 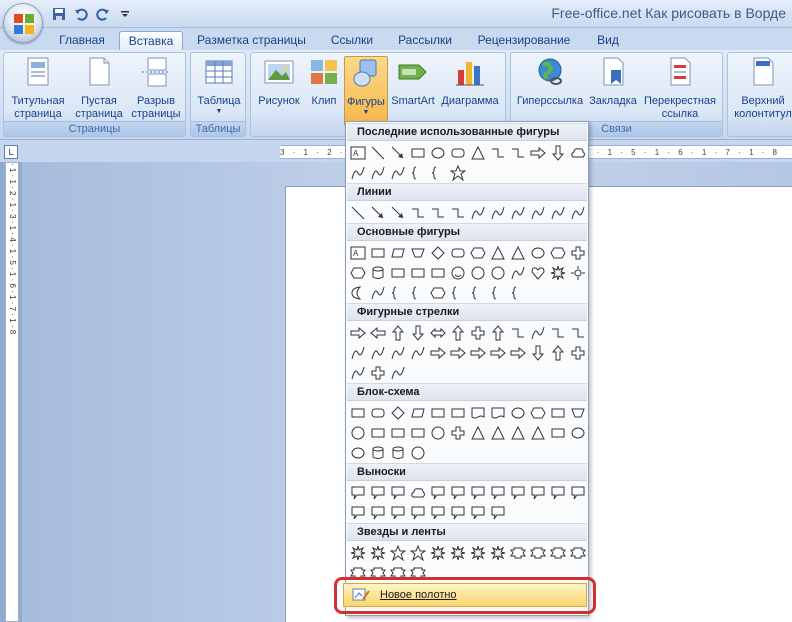 What do you see at coordinates (425, 41) in the screenshot?
I see `tab-mailings: Рассылки` at bounding box center [425, 41].